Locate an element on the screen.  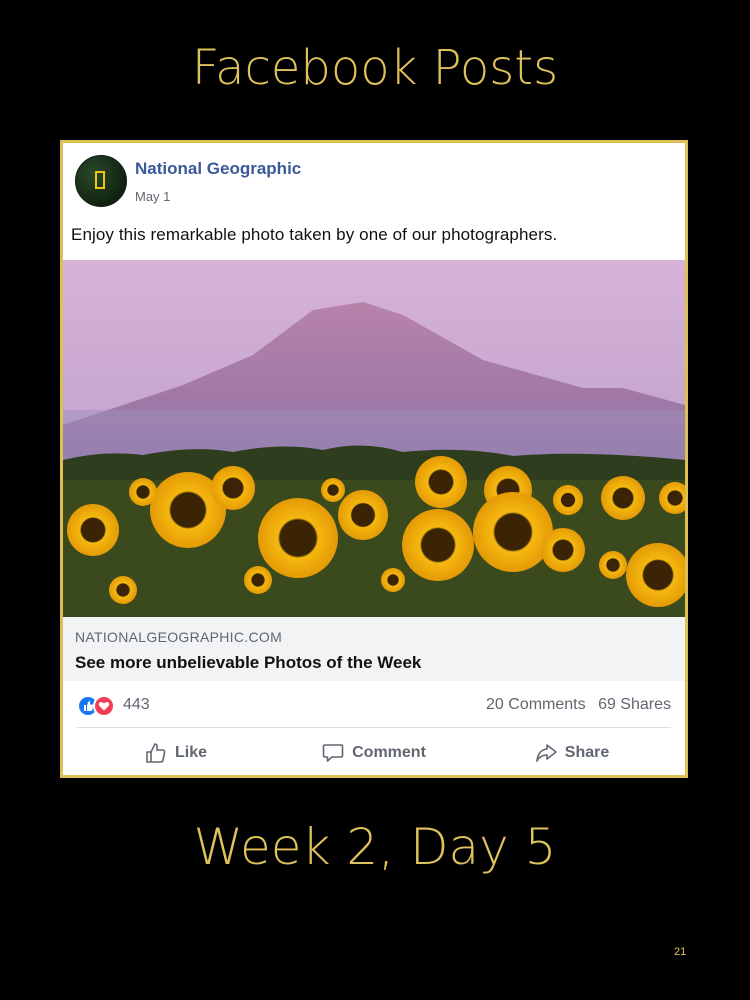
like-button: Like is located at coordinates (176, 753).